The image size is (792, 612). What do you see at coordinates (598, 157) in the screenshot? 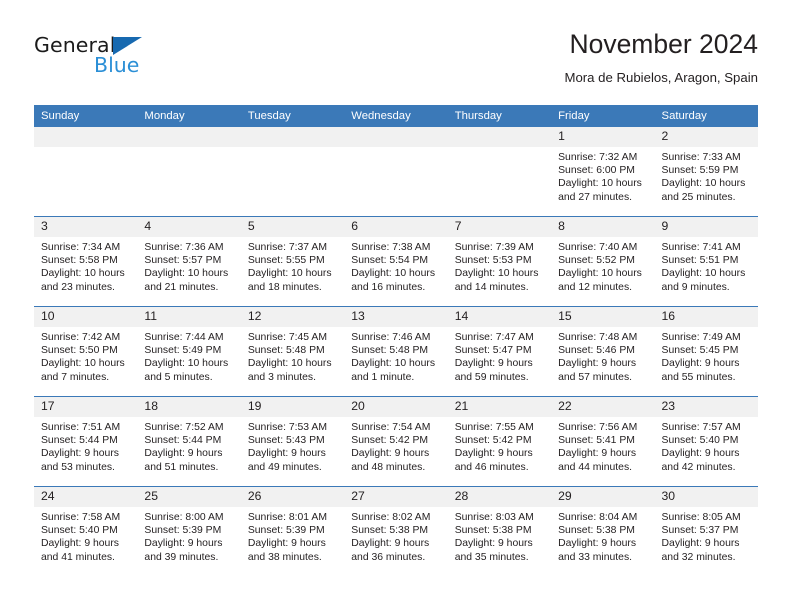
I see `sunrise-text: Sunrise: 7:32 AM` at bounding box center [598, 157].